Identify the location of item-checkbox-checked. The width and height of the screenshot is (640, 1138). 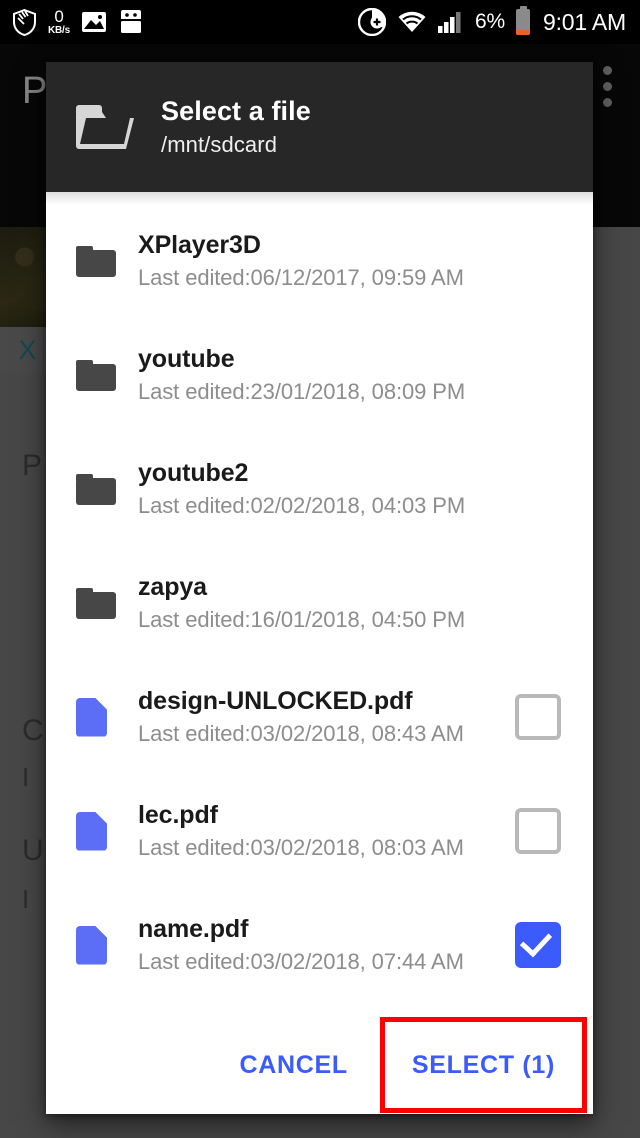
(538, 945).